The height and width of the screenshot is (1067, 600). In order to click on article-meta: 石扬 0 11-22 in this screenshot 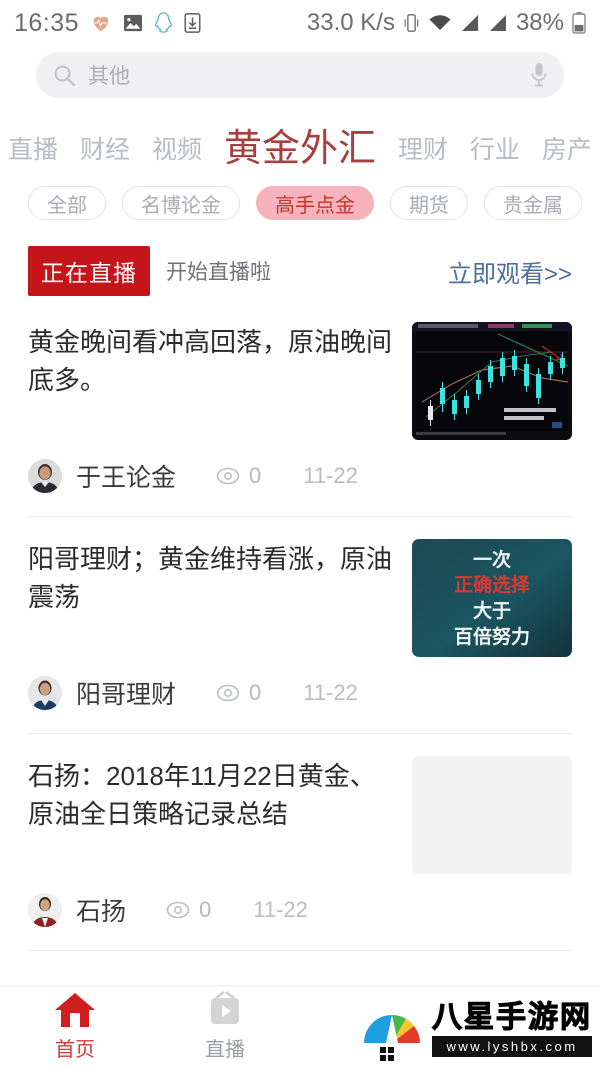, I will do `click(300, 907)`.